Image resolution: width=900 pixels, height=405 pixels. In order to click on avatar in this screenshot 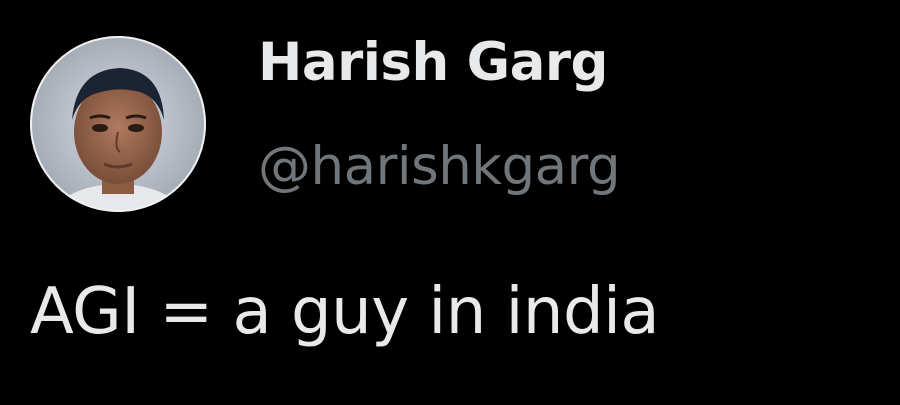, I will do `click(118, 124)`.